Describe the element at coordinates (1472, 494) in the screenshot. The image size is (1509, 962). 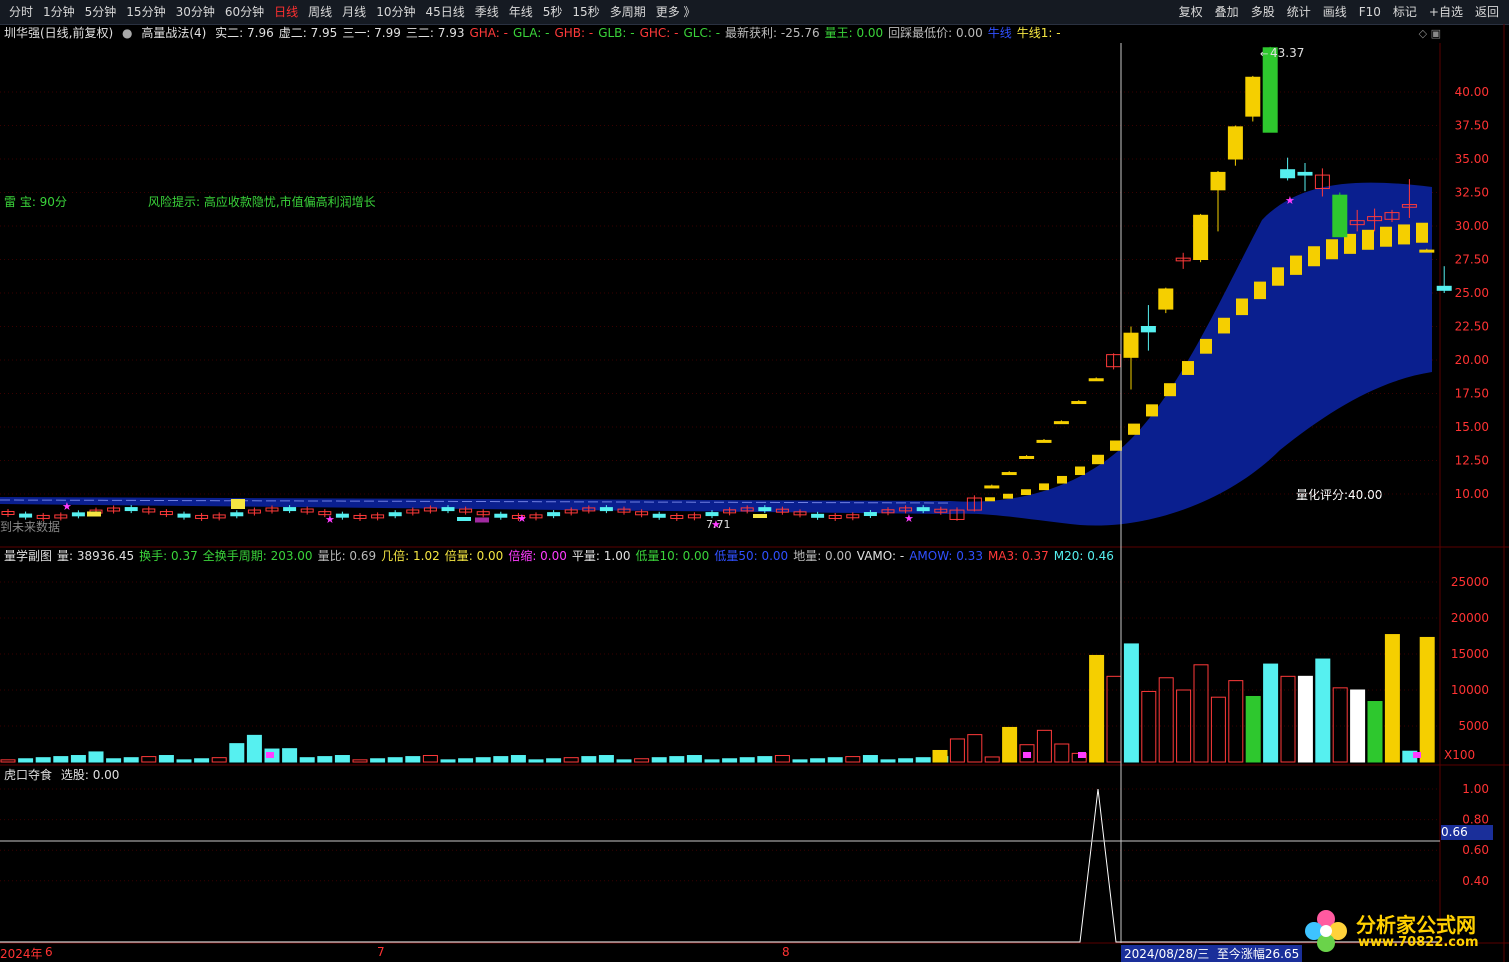
I see `axis-tick-label: 10.00` at that location.